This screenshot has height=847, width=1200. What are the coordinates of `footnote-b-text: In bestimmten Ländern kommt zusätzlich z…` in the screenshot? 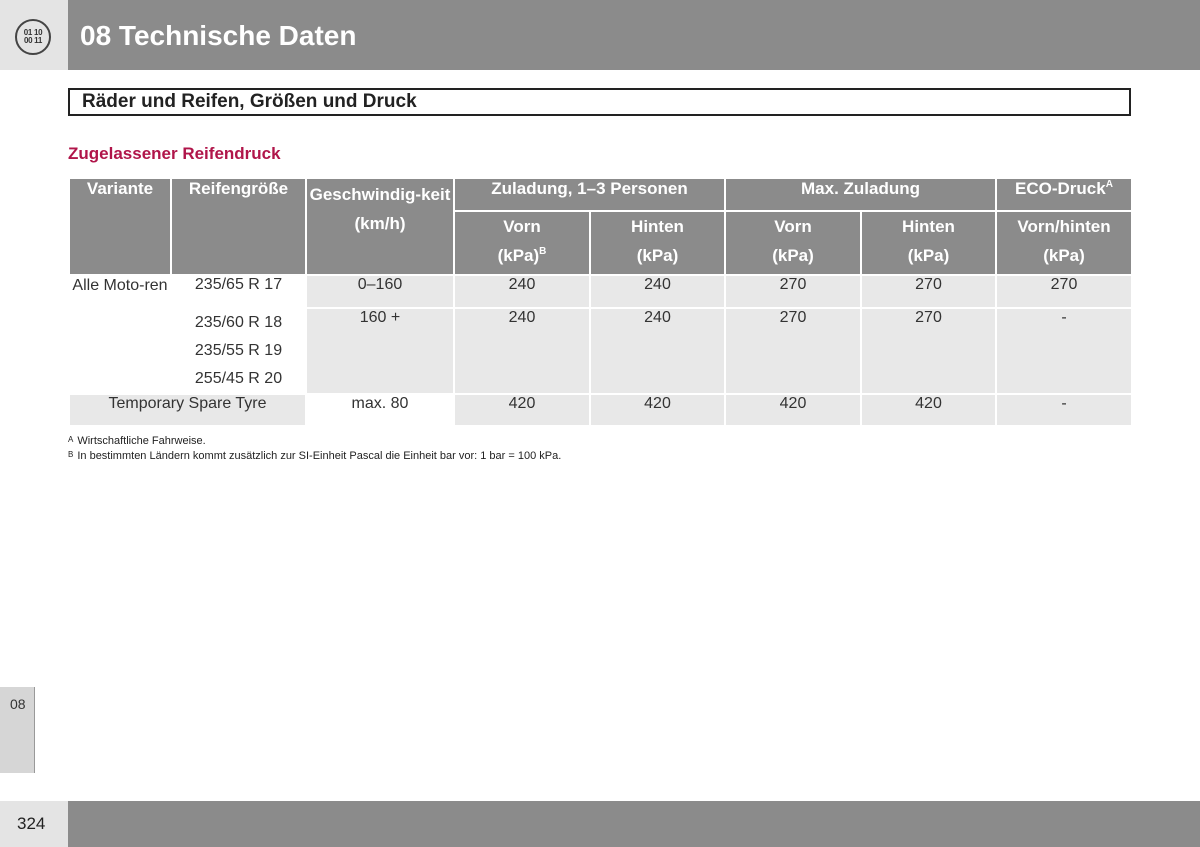 It's located at (319, 456).